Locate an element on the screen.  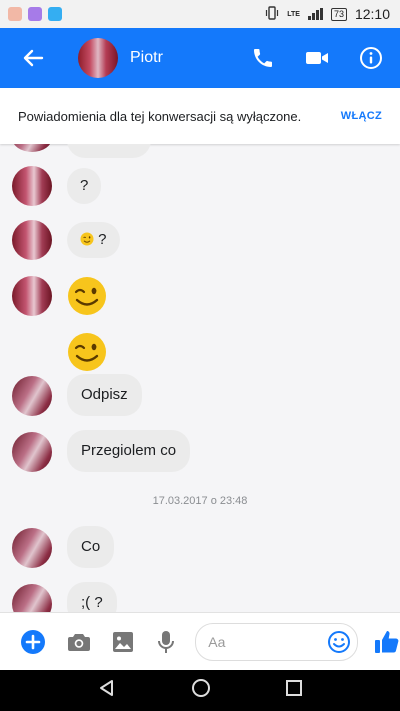
home-nav-icon is located at coordinates (201, 690).